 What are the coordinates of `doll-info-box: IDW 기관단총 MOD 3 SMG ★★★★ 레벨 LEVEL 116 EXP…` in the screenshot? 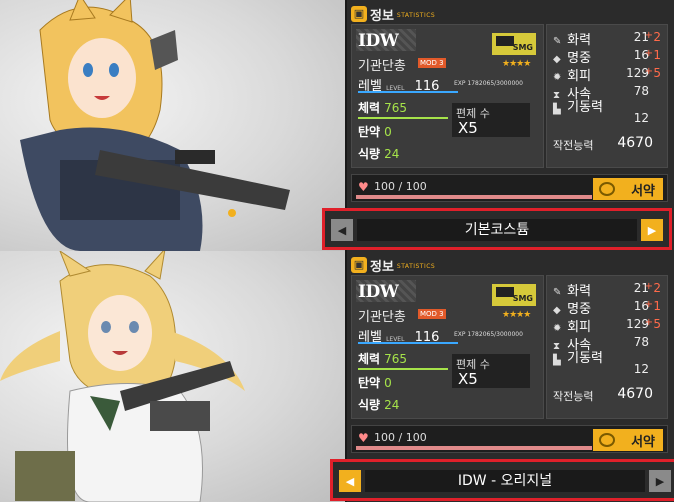 It's located at (447, 96).